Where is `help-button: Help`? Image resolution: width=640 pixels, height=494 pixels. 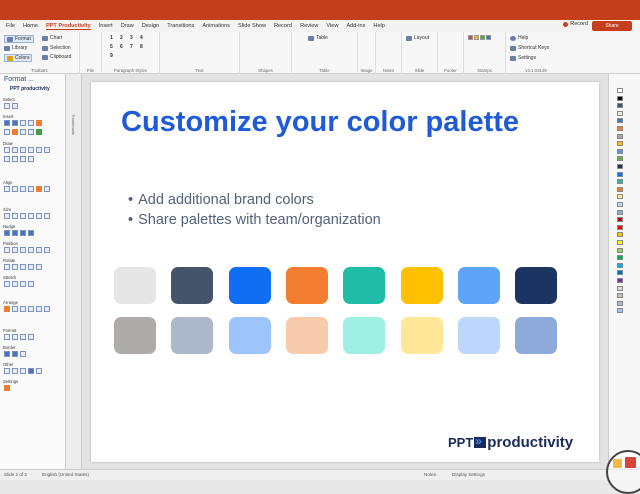 help-button: Help is located at coordinates (519, 38).